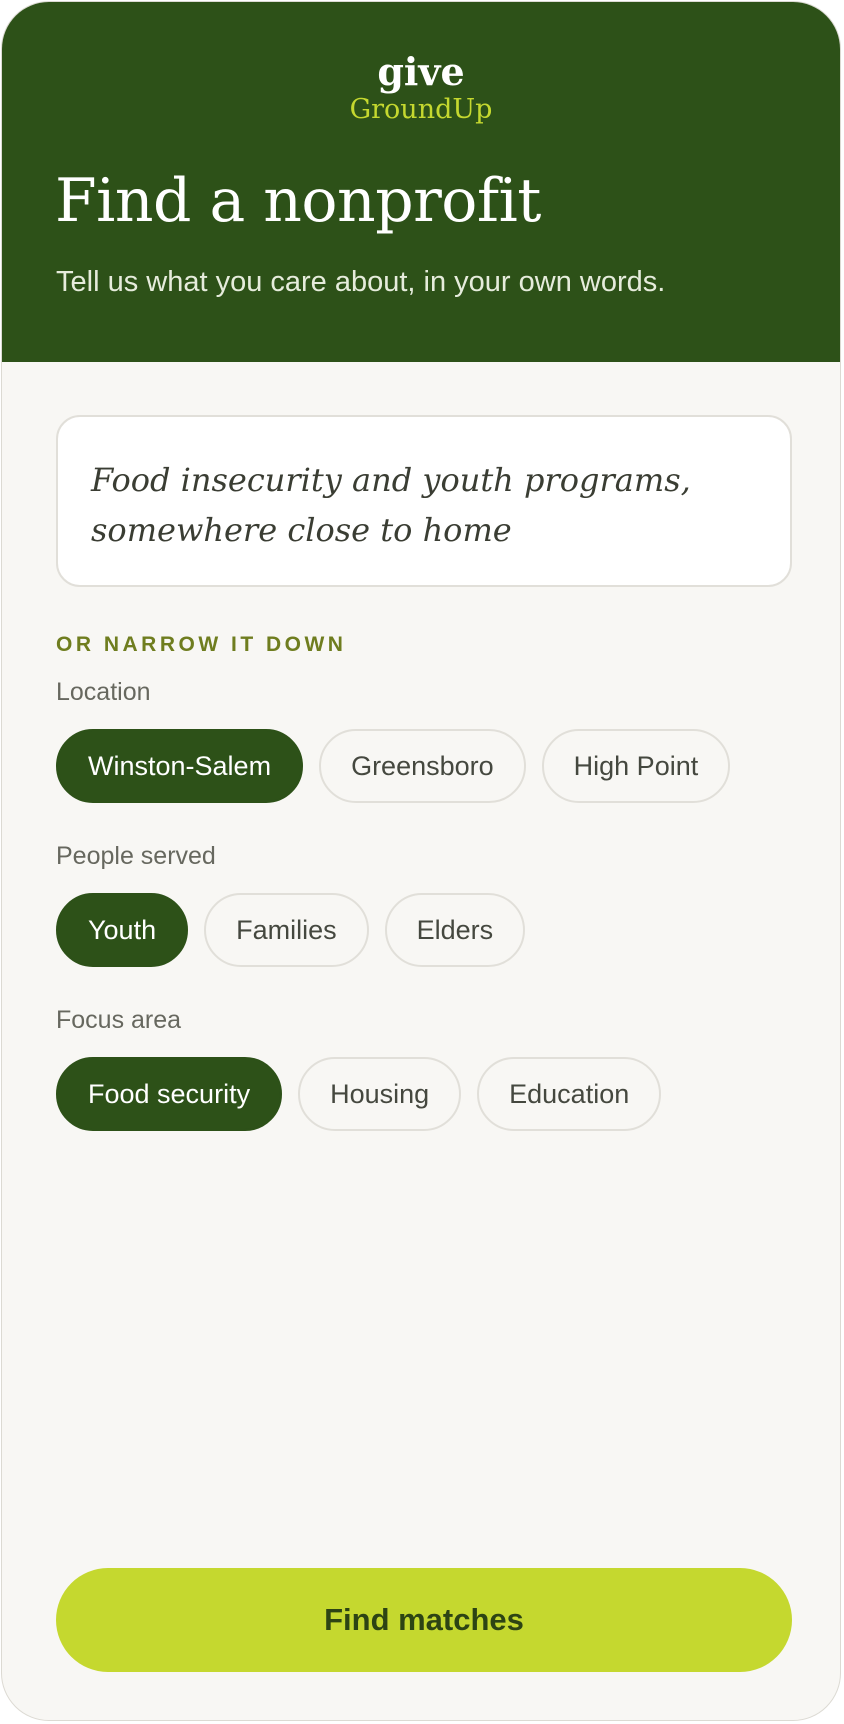 This screenshot has height=1724, width=844. What do you see at coordinates (636, 766) in the screenshot?
I see `chip-location-high-point: High Point` at bounding box center [636, 766].